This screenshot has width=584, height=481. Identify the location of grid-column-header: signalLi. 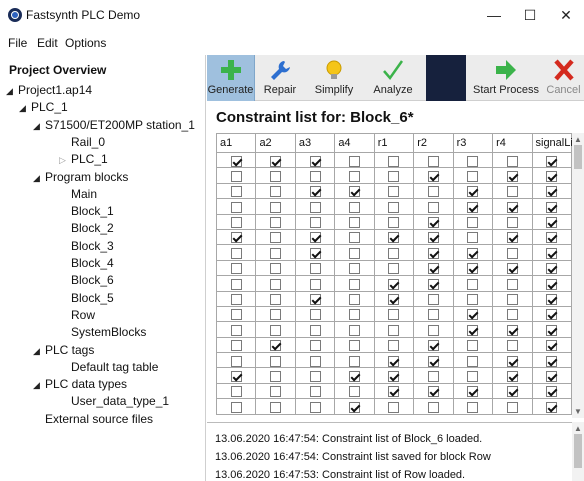
(551, 143).